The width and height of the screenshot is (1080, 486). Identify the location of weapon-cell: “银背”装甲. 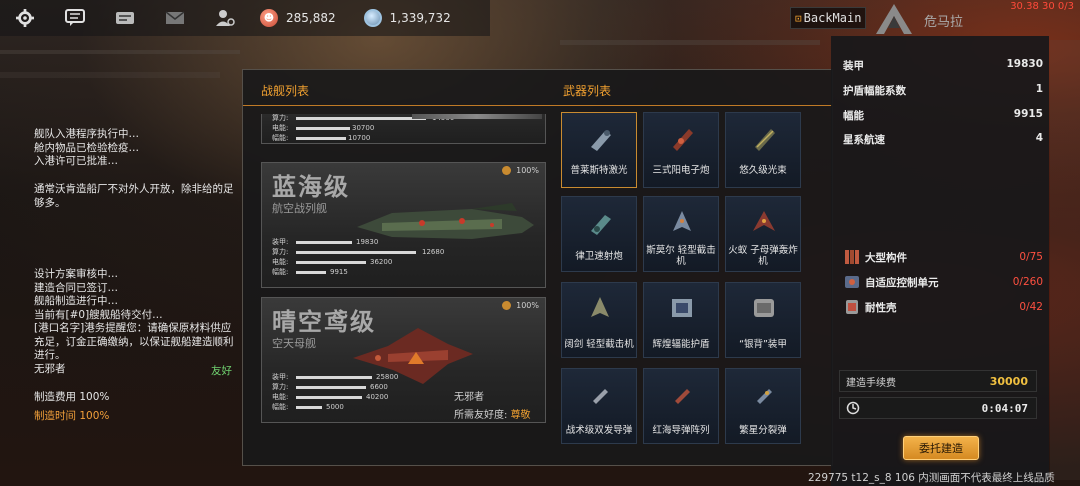
(763, 320).